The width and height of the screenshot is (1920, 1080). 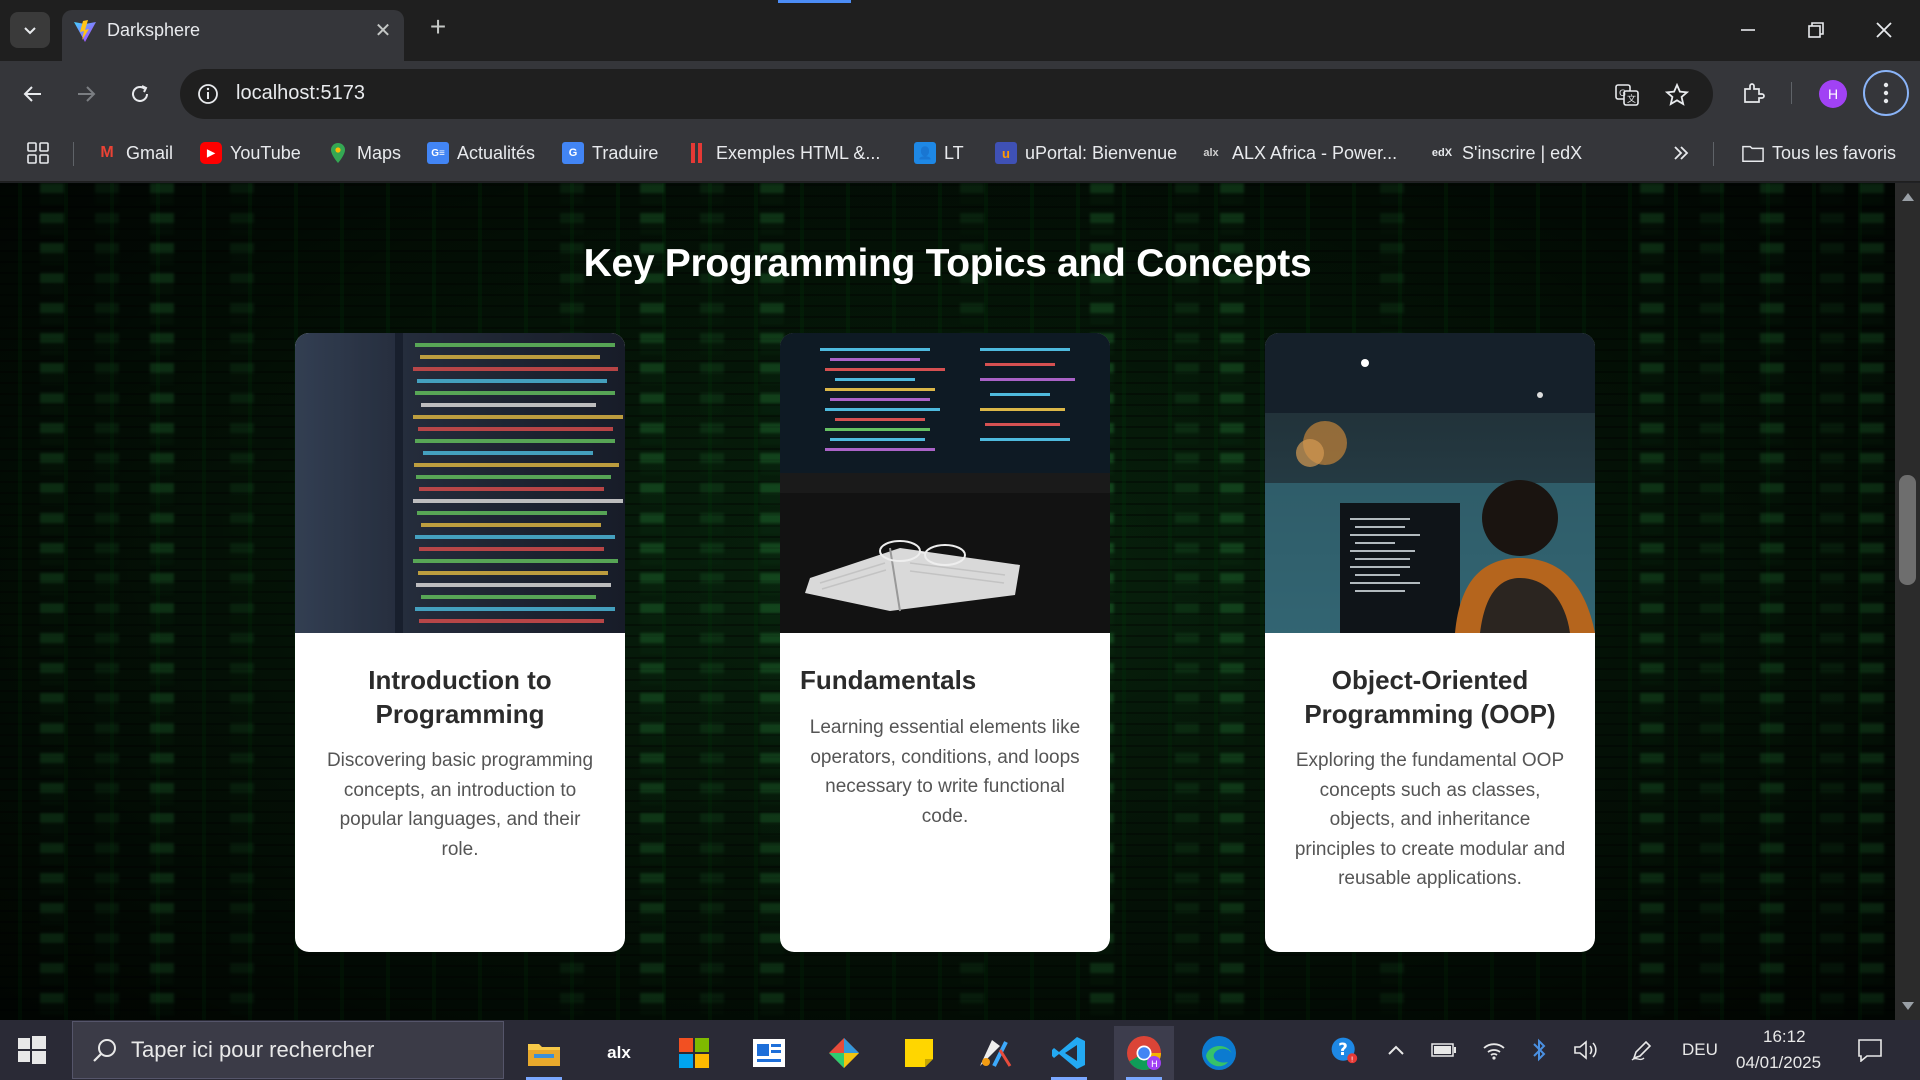 I want to click on arrow-right-icon, so click(x=87, y=94).